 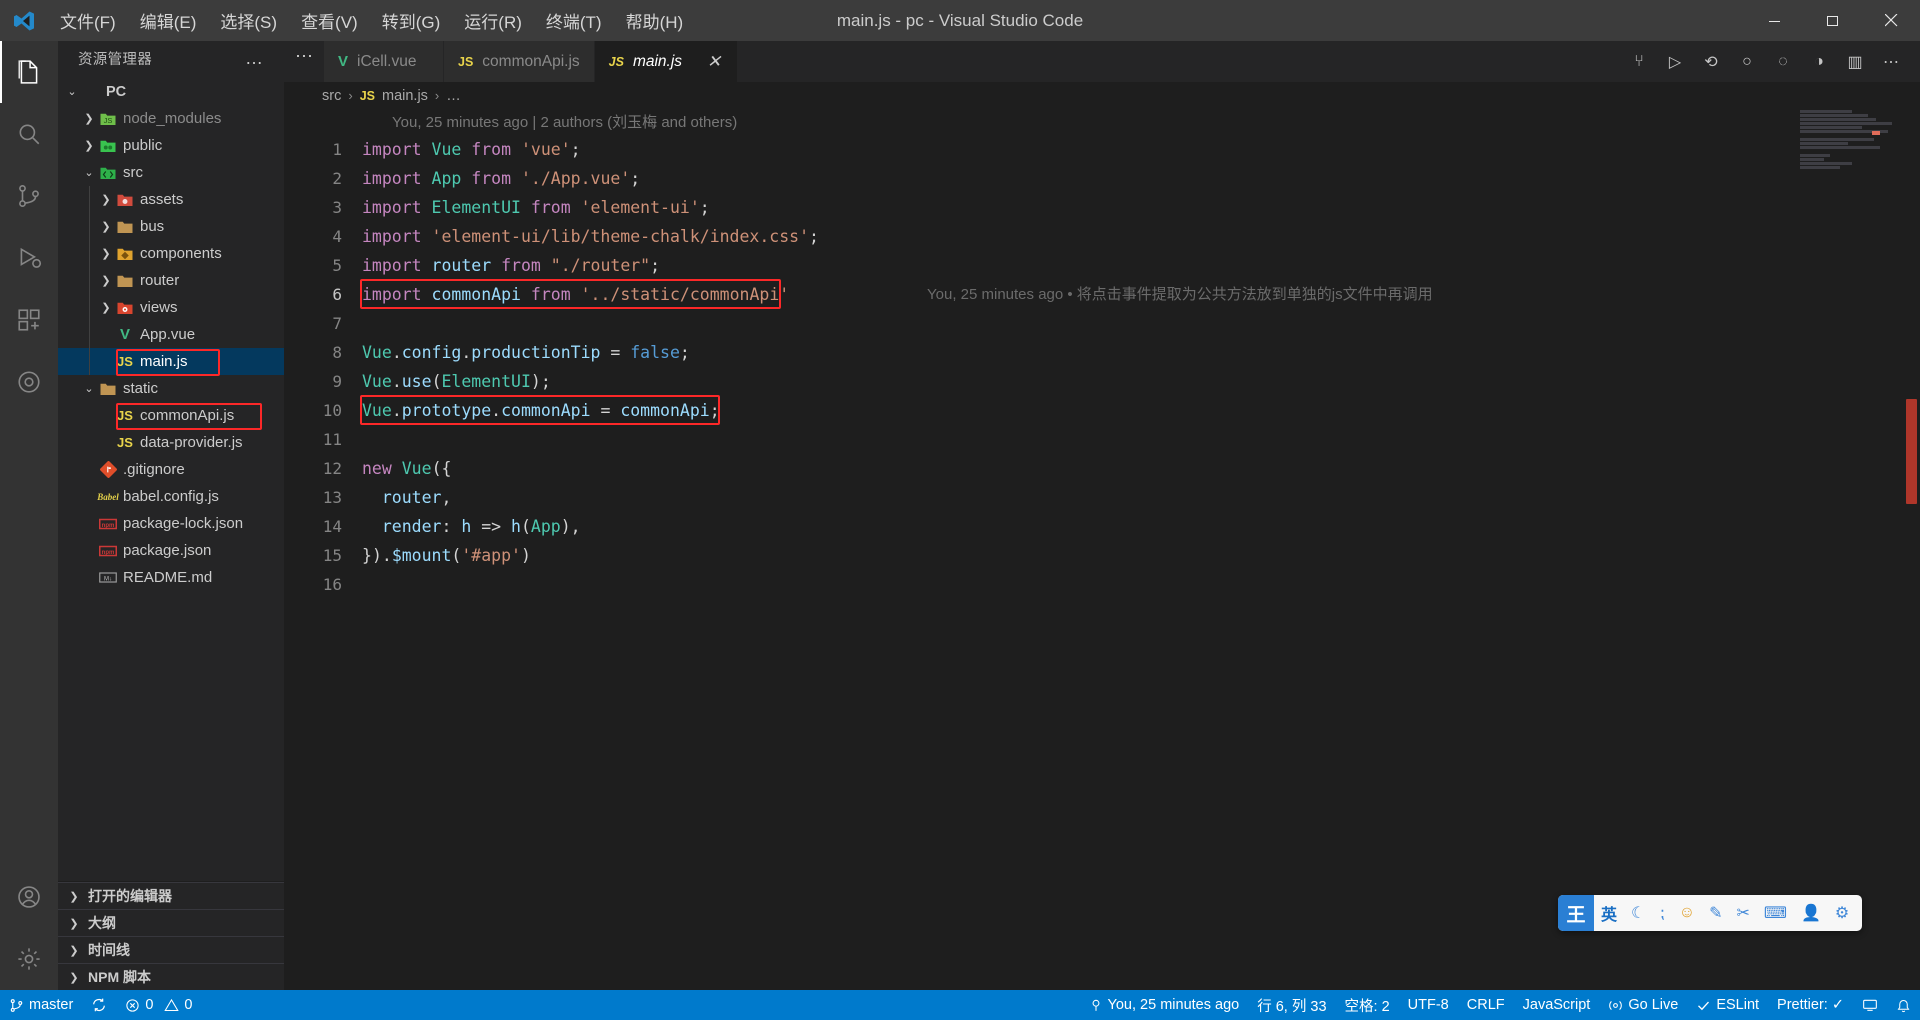 I want to click on status-sync-changes, so click(x=99, y=1005).